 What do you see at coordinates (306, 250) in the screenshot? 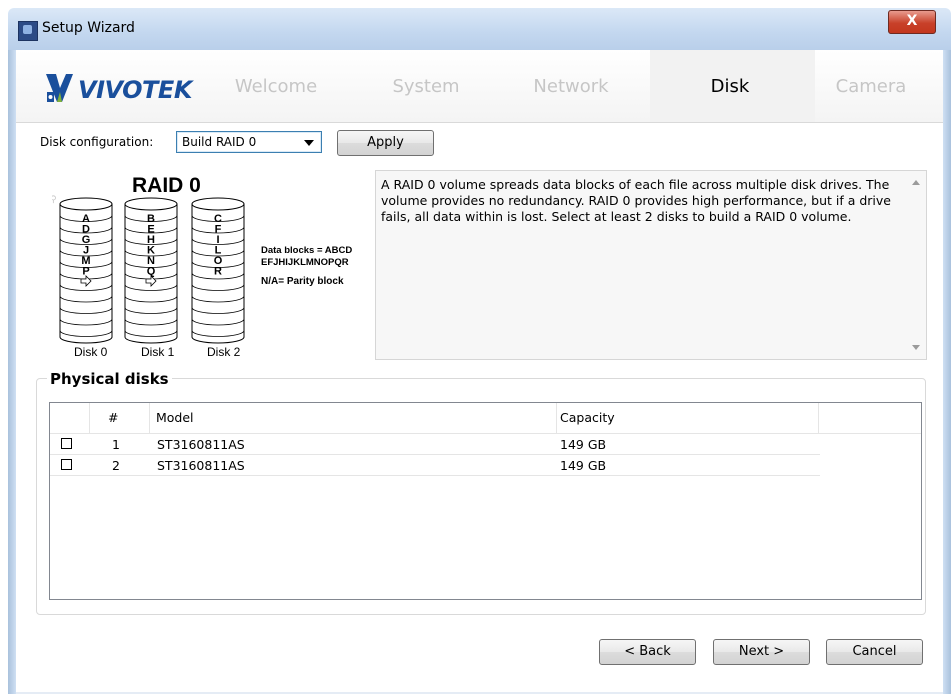
I see `legend-line-1: Data blocks = ABCD` at bounding box center [306, 250].